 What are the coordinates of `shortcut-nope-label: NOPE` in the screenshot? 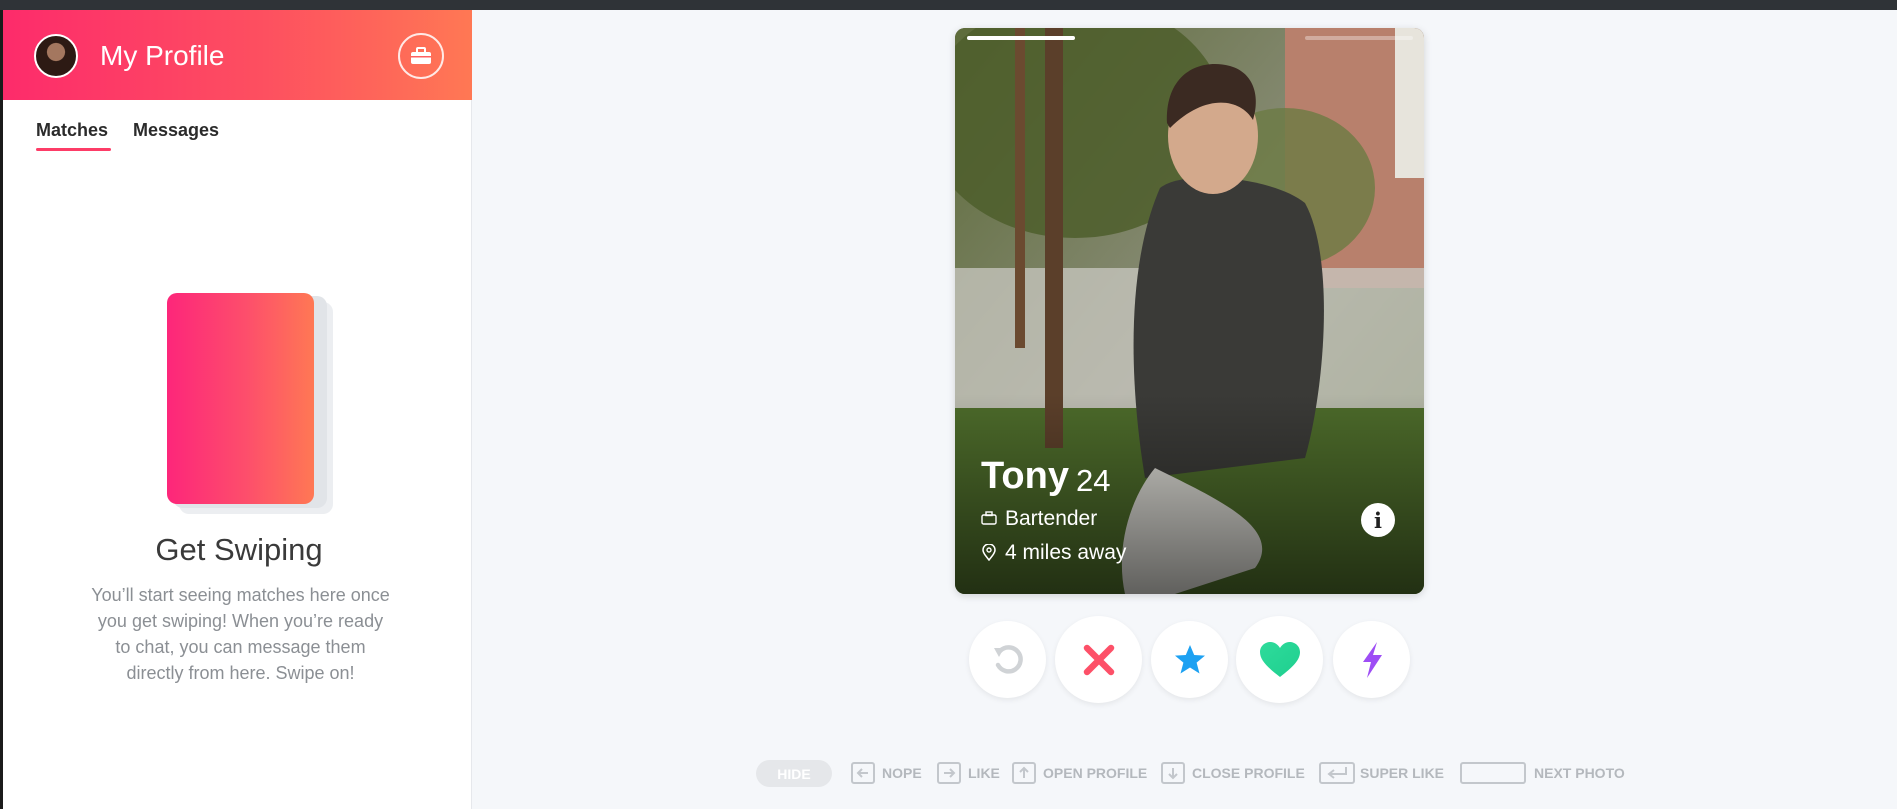 It's located at (902, 773).